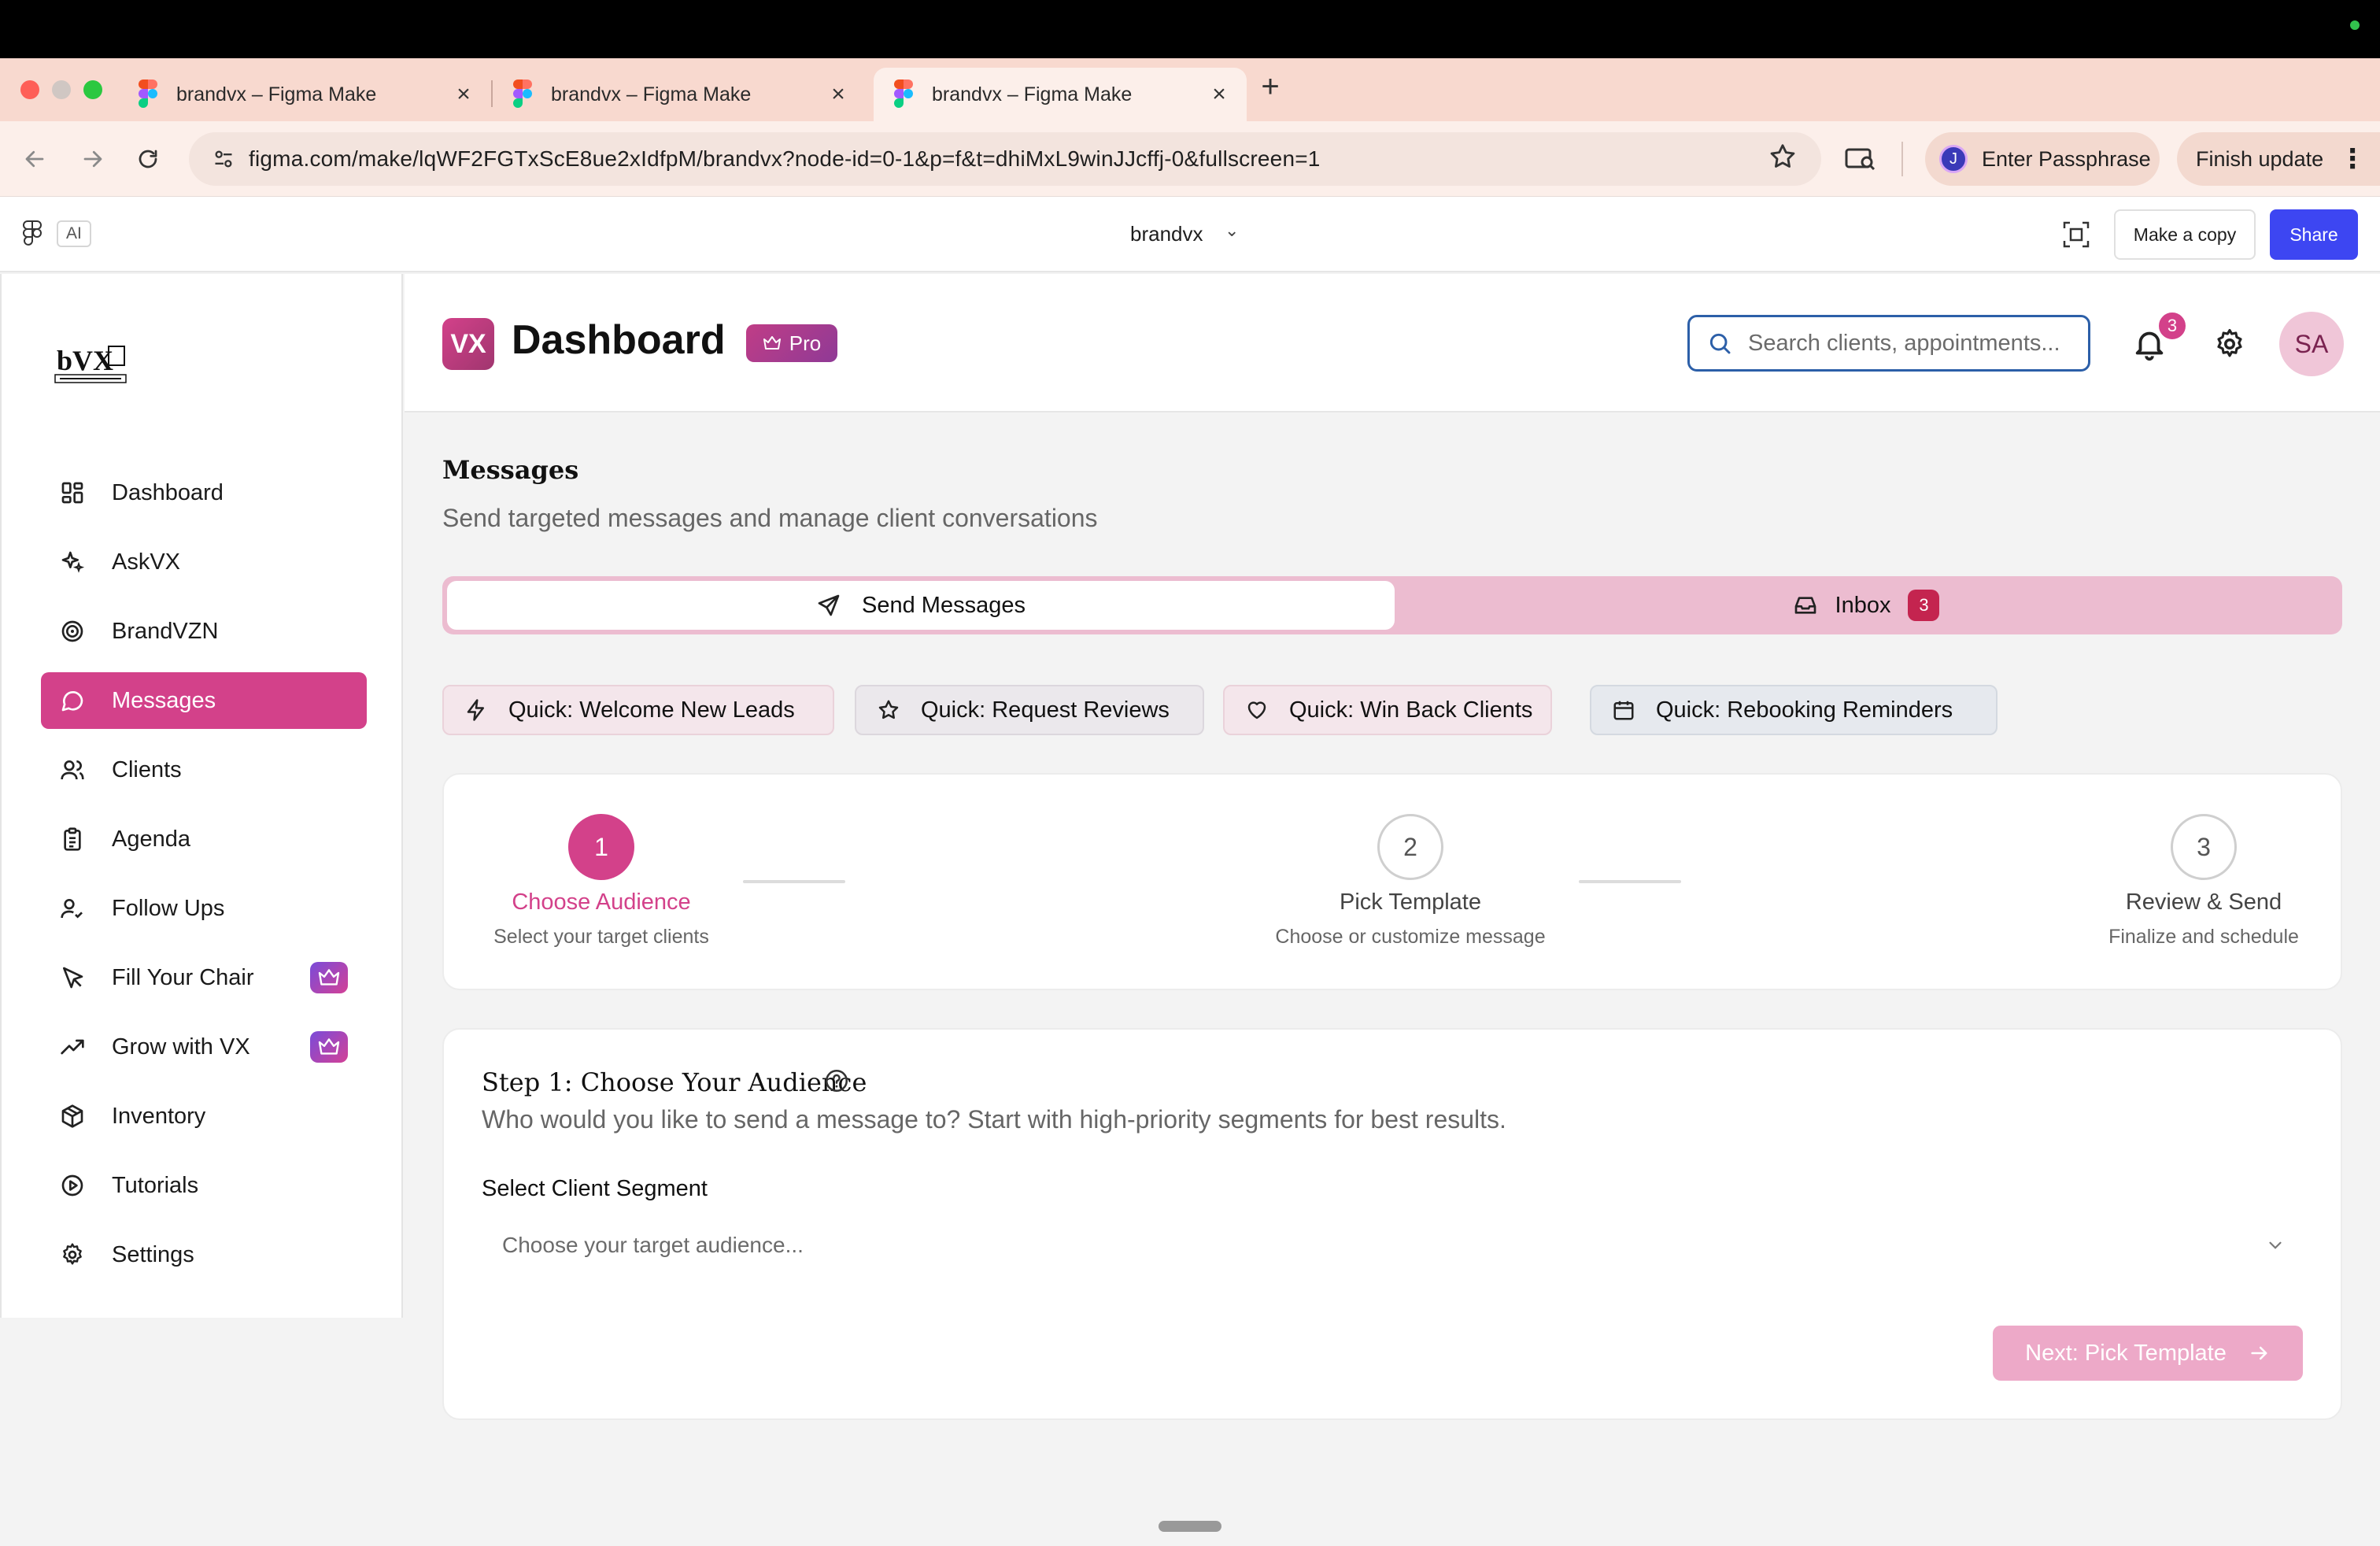 The height and width of the screenshot is (1546, 2380). Describe the element at coordinates (204, 1254) in the screenshot. I see `sidebar-item-settings: Settings` at that location.